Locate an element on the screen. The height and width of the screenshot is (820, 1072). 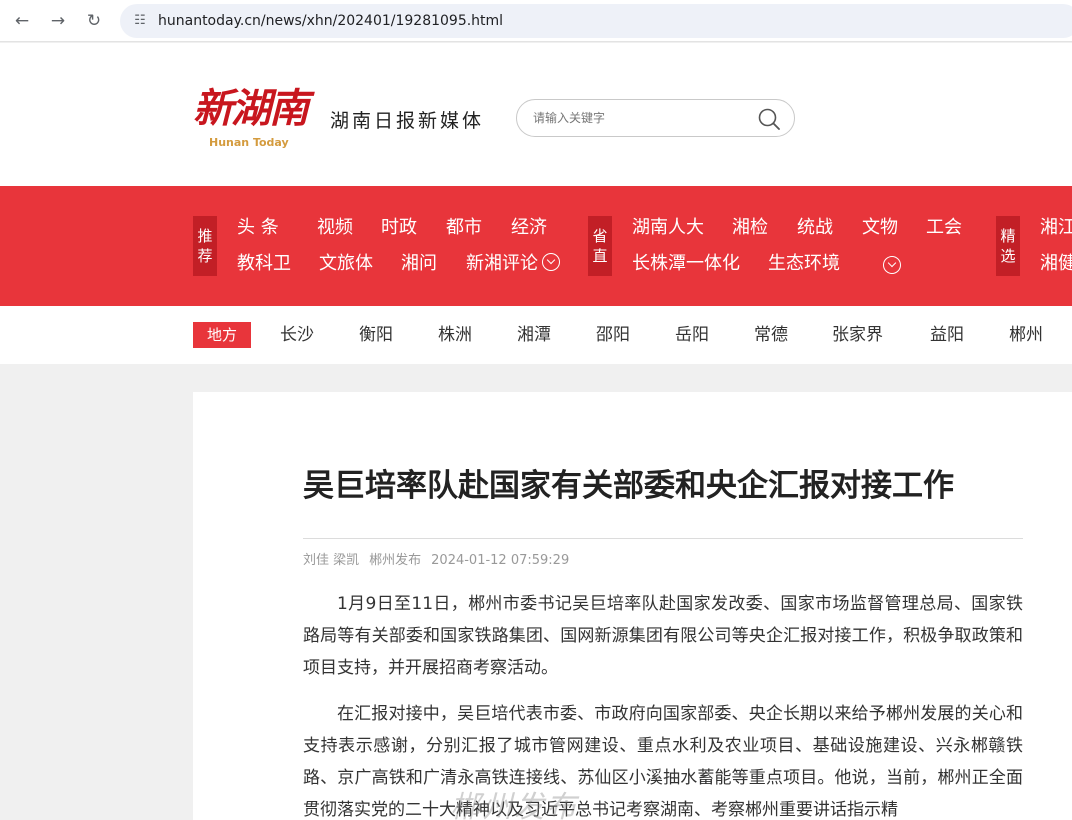
nav-item-xiangjian: 湘健 is located at coordinates (1056, 264).